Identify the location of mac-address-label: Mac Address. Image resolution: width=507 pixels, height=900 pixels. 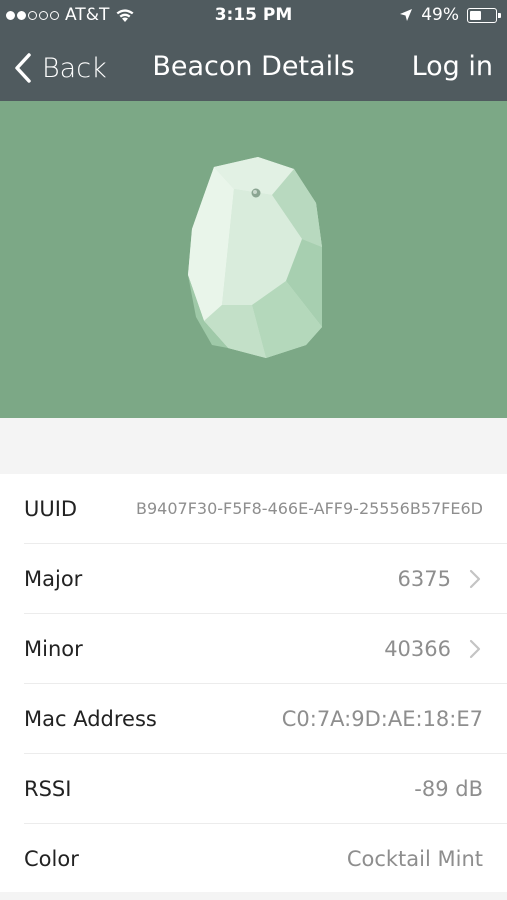
(90, 719).